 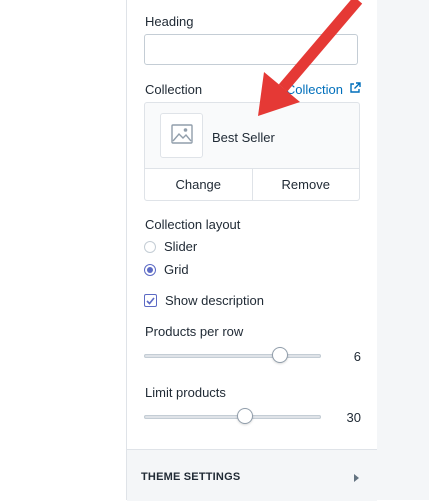 I want to click on show-description-checkbox, so click(x=150, y=300).